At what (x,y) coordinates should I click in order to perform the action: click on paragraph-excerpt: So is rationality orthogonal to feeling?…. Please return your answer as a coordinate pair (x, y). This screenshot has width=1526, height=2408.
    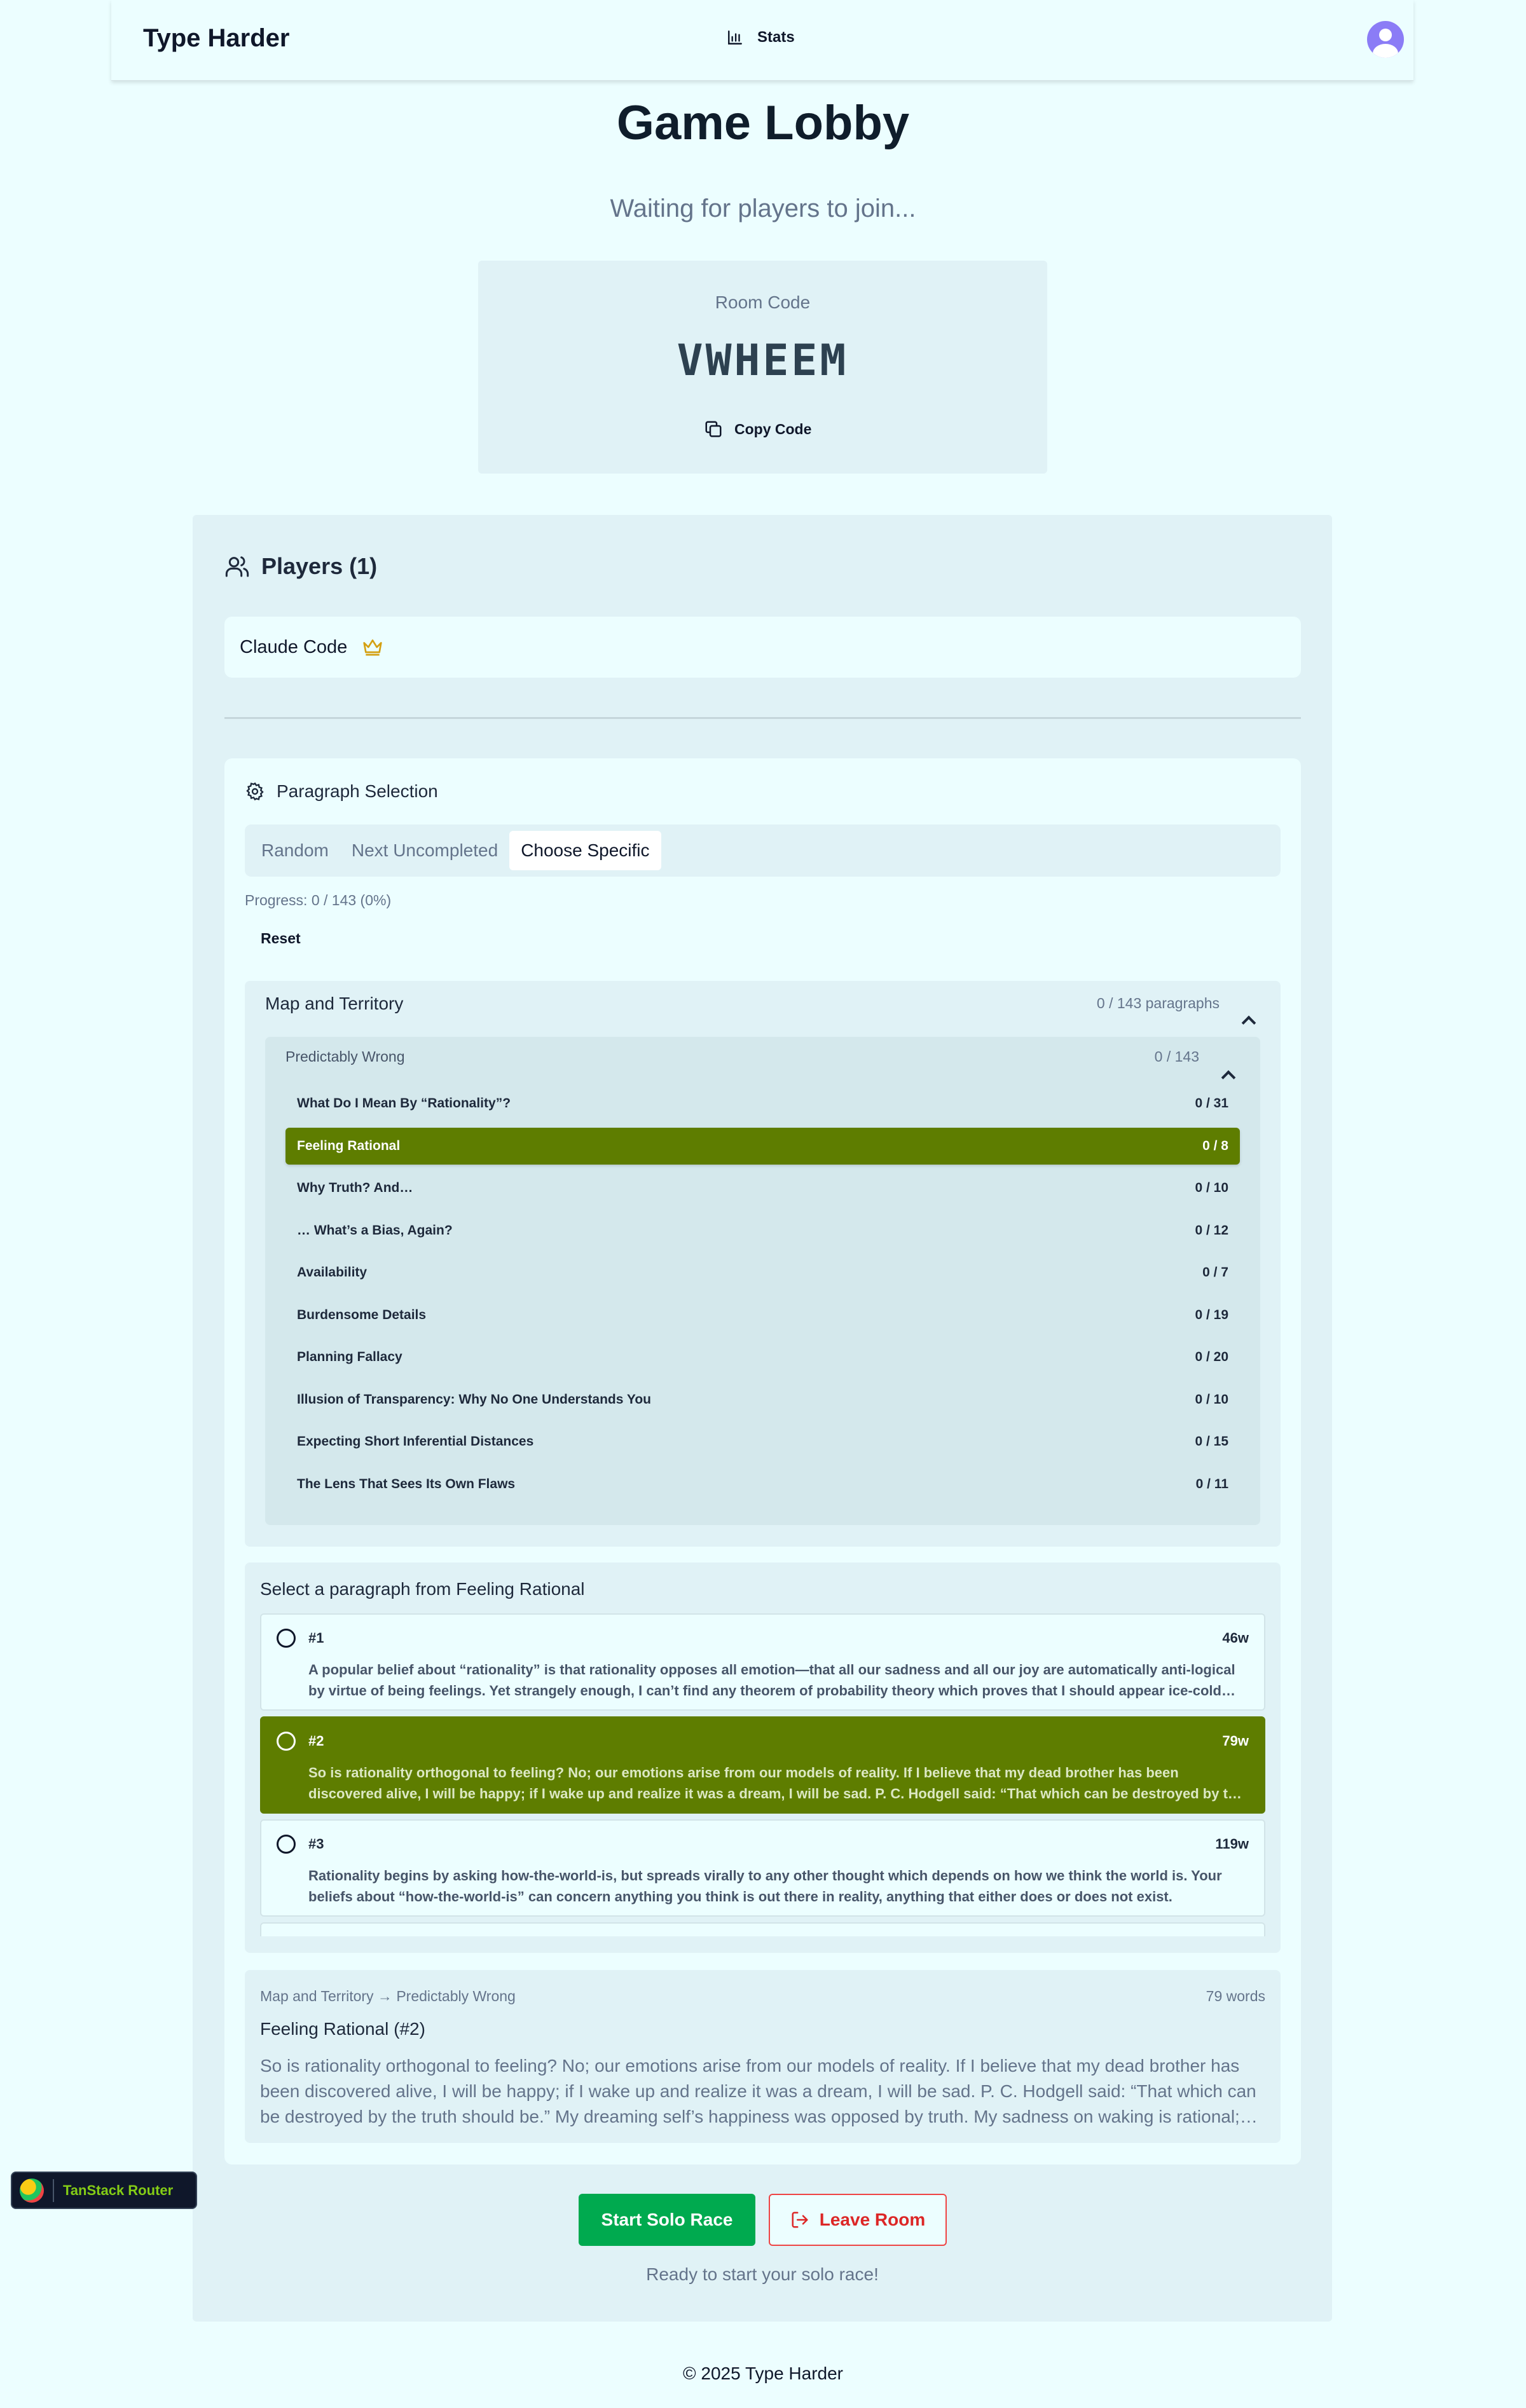
    Looking at the image, I should click on (776, 1783).